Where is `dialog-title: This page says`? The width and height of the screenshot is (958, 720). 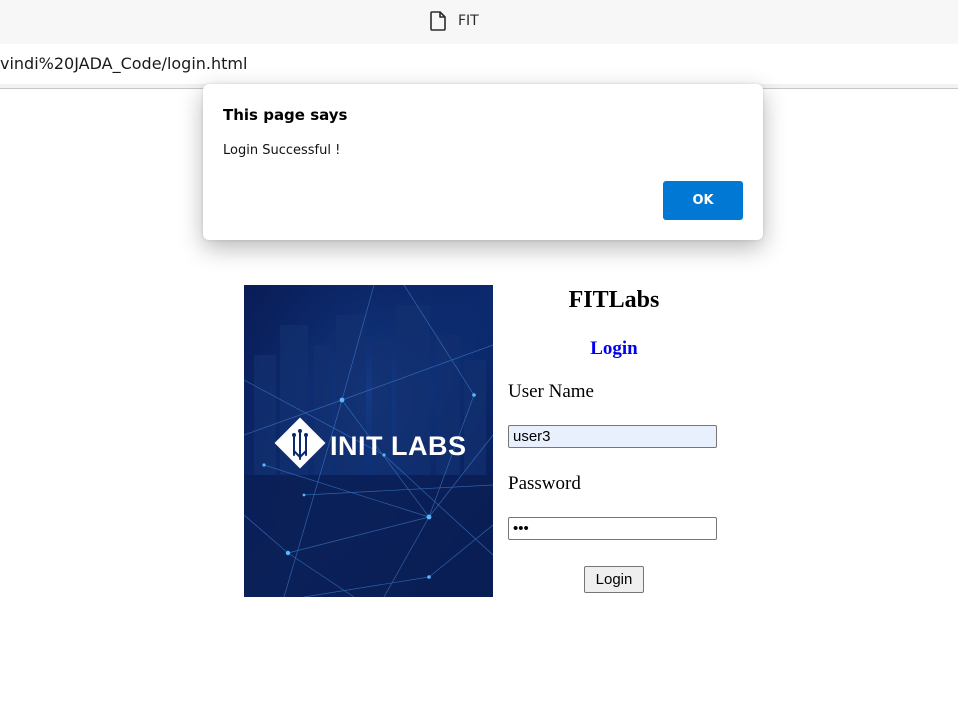
dialog-title: This page says is located at coordinates (285, 115).